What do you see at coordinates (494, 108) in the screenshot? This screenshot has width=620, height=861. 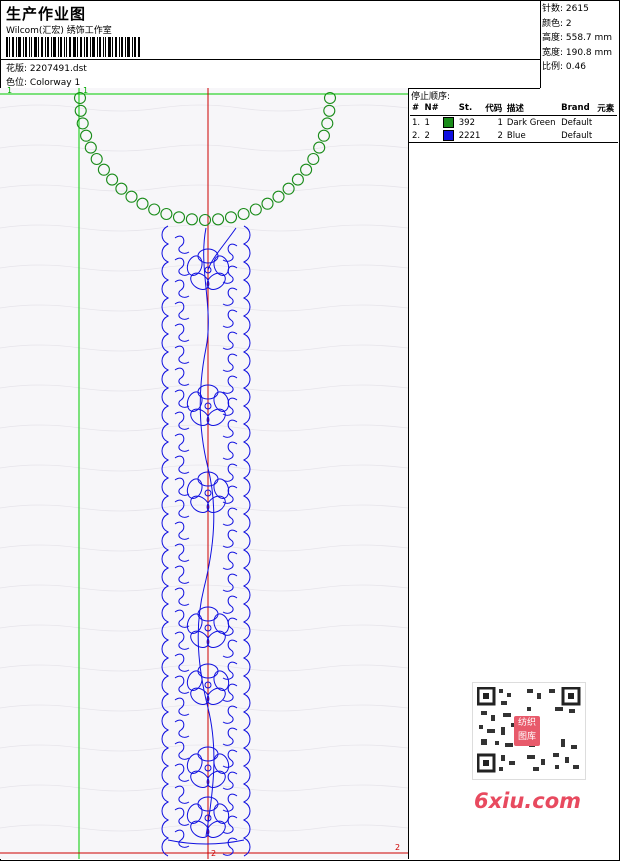 I see `col-code: 代码` at bounding box center [494, 108].